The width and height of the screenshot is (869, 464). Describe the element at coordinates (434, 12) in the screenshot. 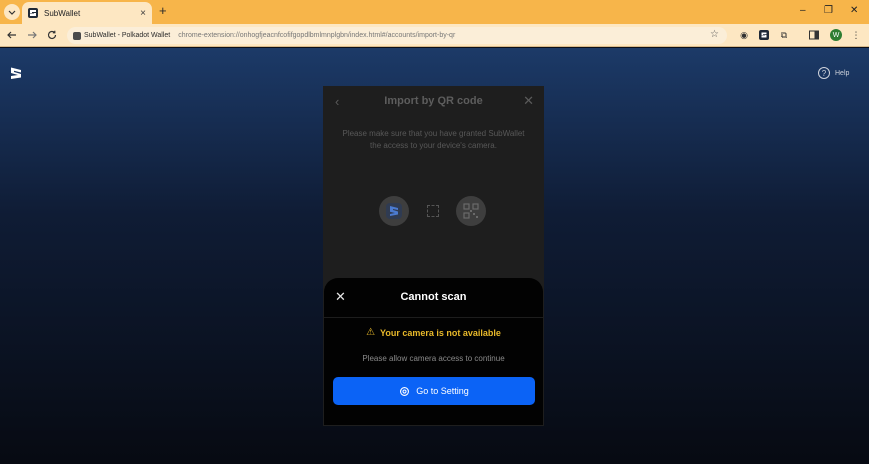

I see `browser-tabstrip: SubWallet × + – ❐ ✕` at that location.